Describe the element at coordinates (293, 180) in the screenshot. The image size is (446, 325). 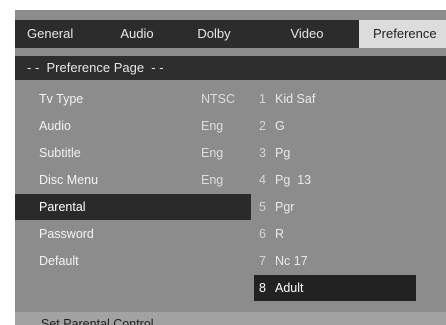
I see `option-label: Pg 13` at that location.